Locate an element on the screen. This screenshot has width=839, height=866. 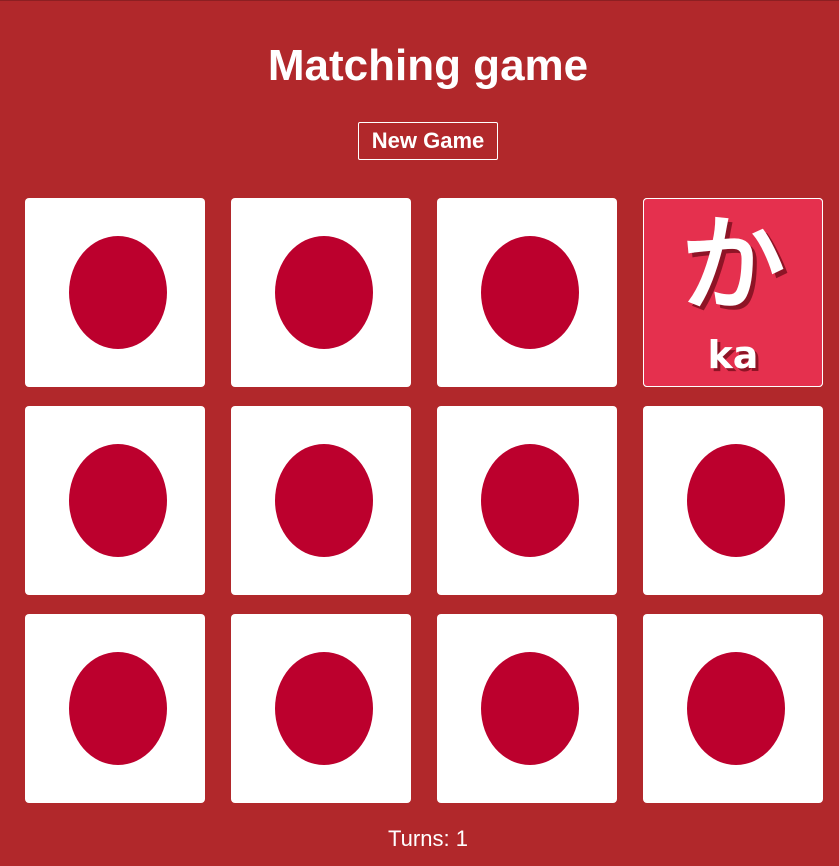
page-title: Matching game is located at coordinates (428, 65).